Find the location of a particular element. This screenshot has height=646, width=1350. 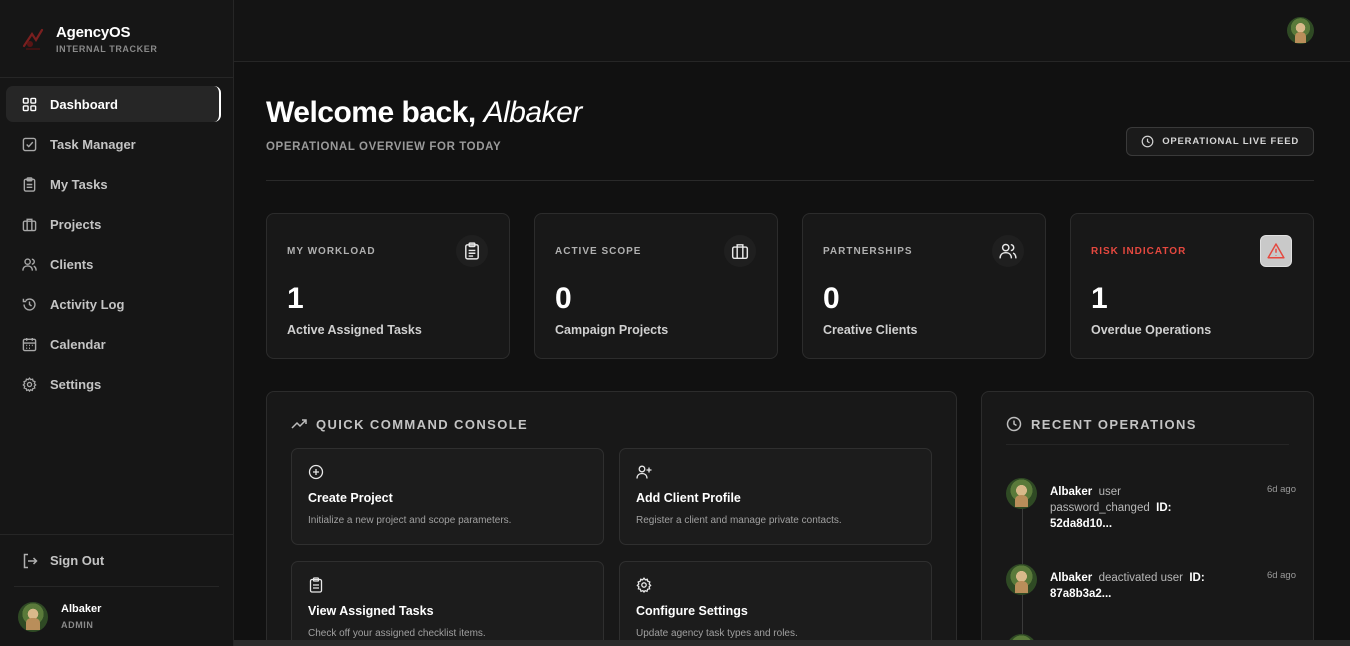

stat-value: 0 is located at coordinates (831, 298).